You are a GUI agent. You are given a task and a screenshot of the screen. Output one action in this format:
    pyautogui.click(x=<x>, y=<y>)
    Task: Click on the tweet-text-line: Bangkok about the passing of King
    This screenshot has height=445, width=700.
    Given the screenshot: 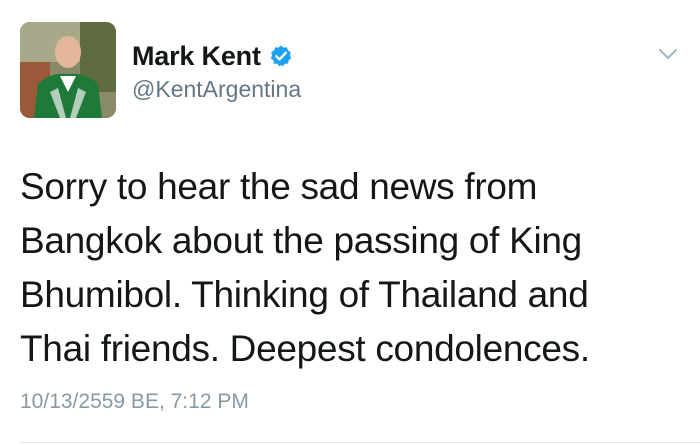 What is the action you would take?
    pyautogui.click(x=301, y=240)
    